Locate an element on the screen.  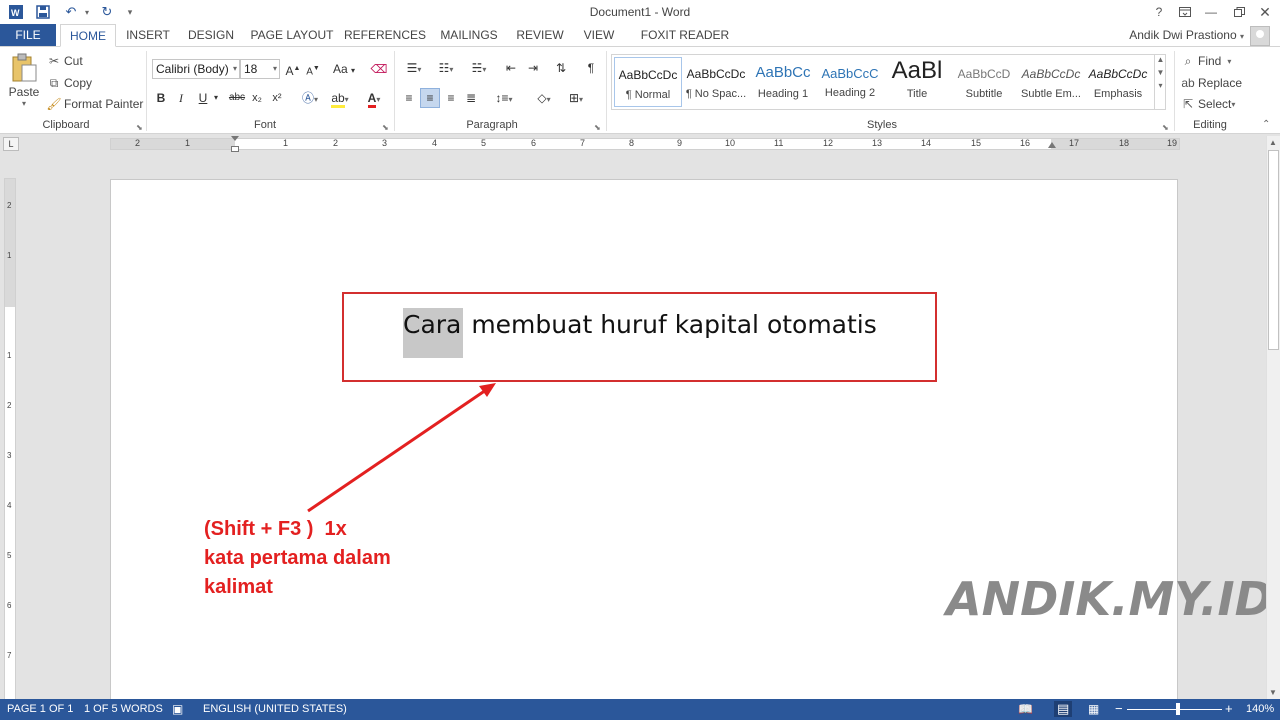
tab-page-layout: PAGE LAYOUT is located at coordinates (292, 35).